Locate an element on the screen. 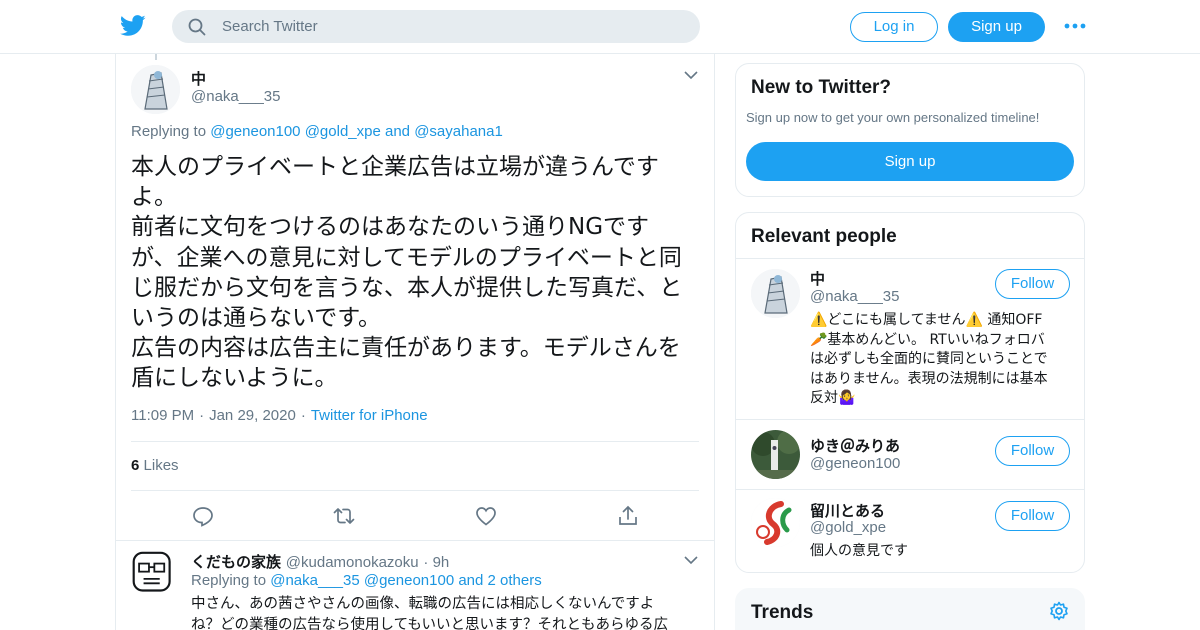 This screenshot has height=630, width=1200. bio-line: ⚠️どこにも属してません⚠️ 通知OFF is located at coordinates (929, 321).